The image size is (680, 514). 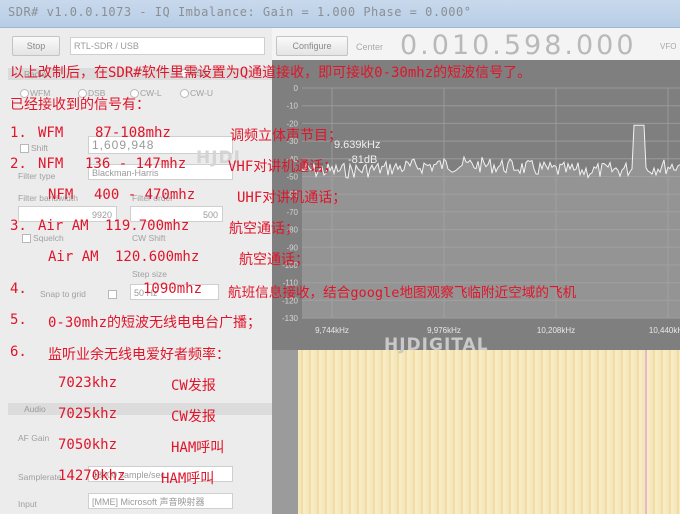 I want to click on signal-num: 2., so click(x=18, y=164).